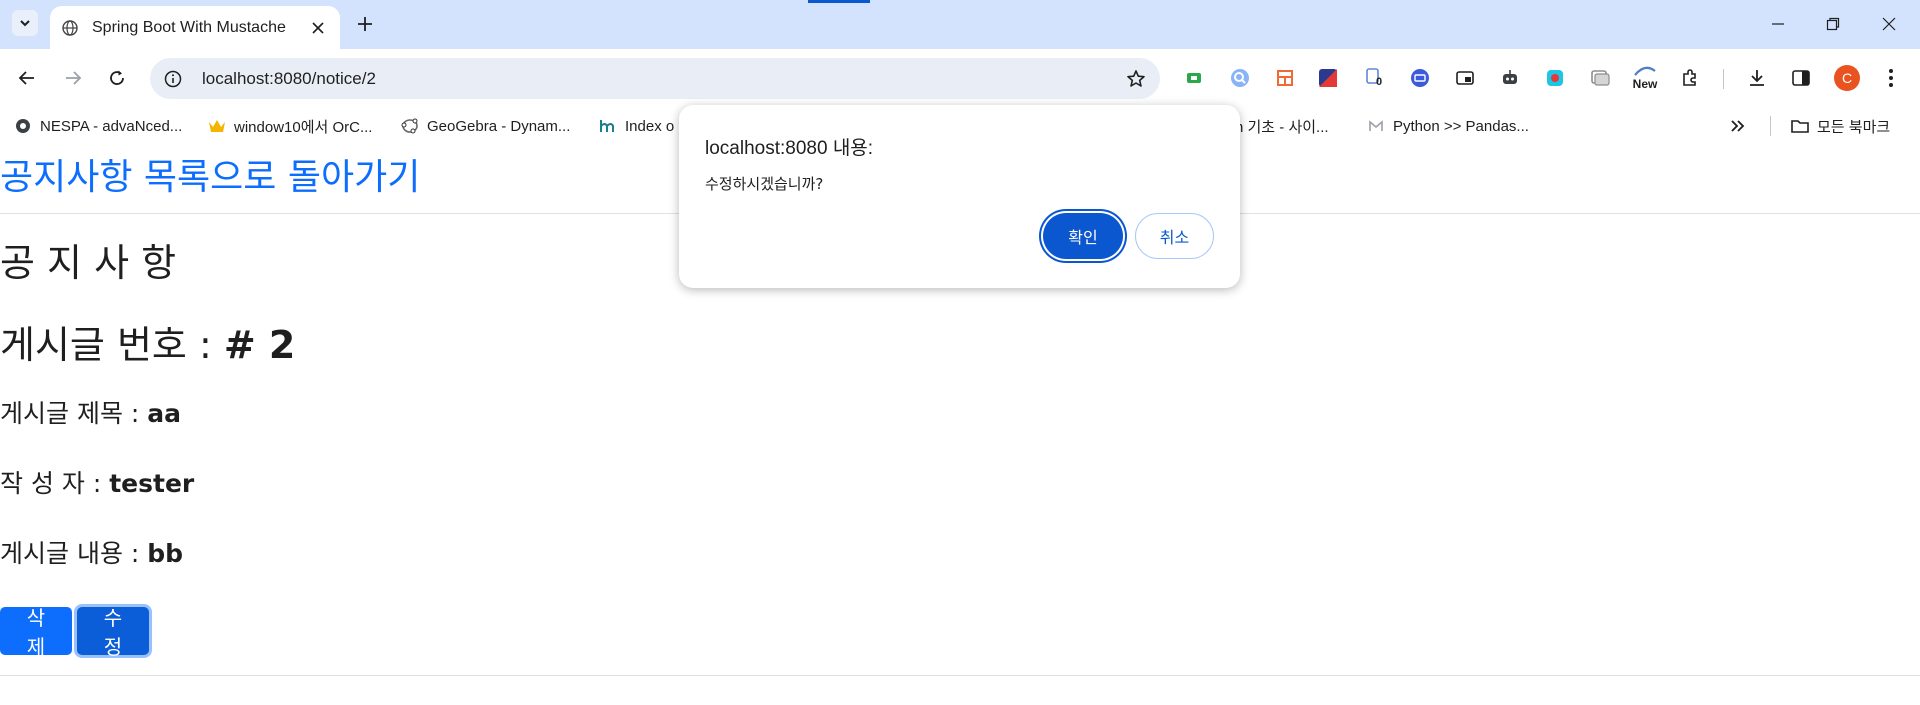 This screenshot has width=1920, height=705. What do you see at coordinates (210, 174) in the screenshot?
I see `back-to-list-link: 공지사항 목록으로 돌아가기` at bounding box center [210, 174].